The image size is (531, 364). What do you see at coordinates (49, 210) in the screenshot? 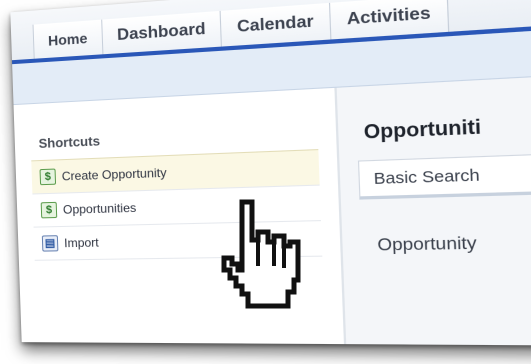
I see `opportunity-icon: $` at bounding box center [49, 210].